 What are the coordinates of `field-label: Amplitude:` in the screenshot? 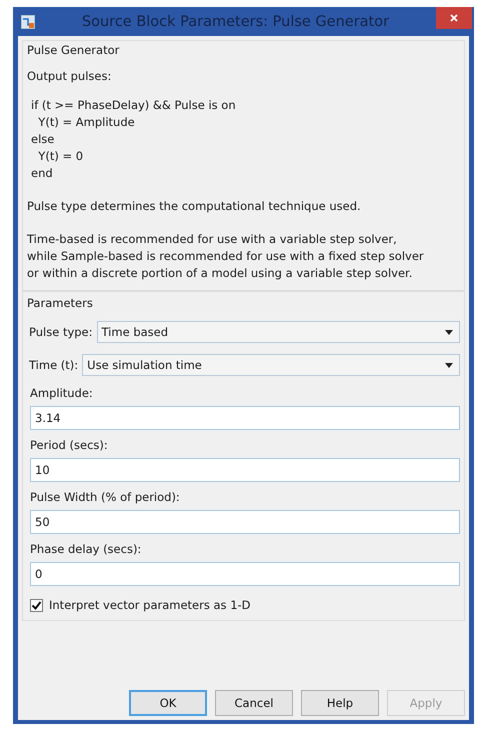 It's located at (62, 393).